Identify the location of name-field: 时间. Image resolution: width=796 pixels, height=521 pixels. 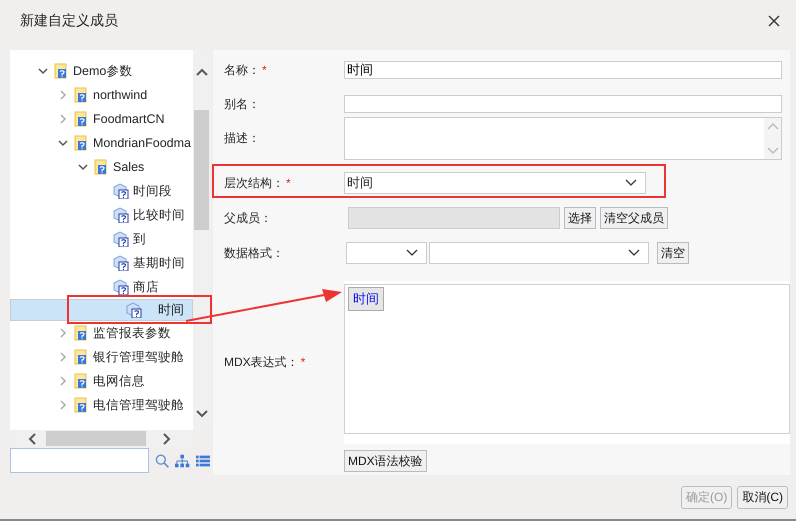
(563, 70).